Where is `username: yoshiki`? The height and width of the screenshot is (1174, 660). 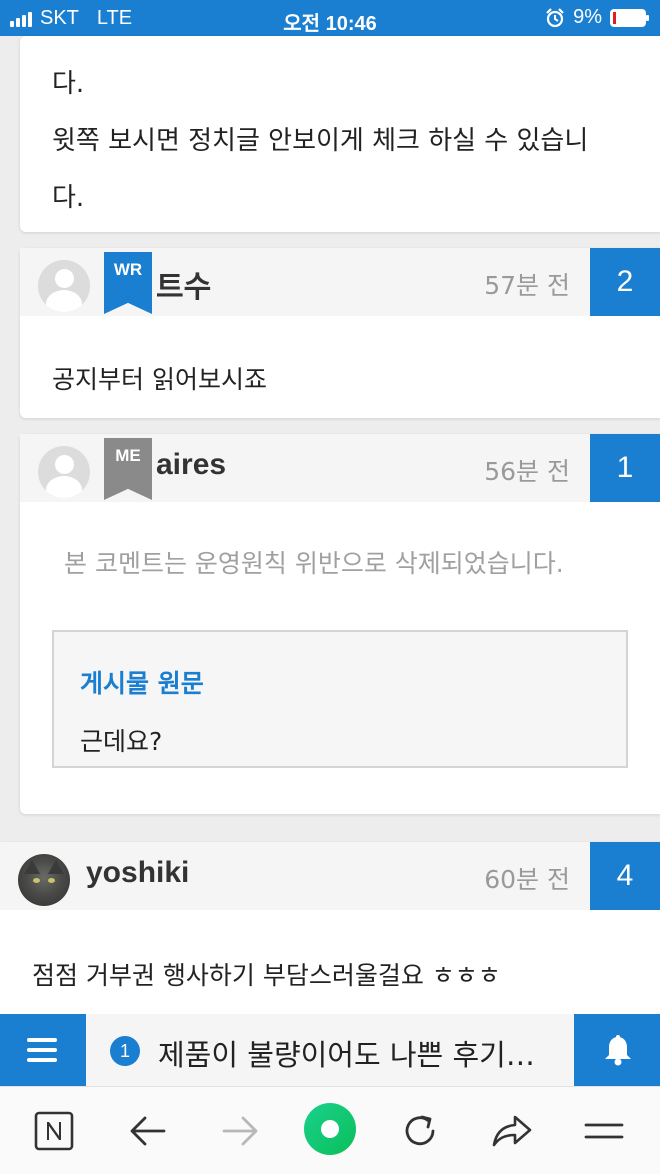 username: yoshiki is located at coordinates (137, 873).